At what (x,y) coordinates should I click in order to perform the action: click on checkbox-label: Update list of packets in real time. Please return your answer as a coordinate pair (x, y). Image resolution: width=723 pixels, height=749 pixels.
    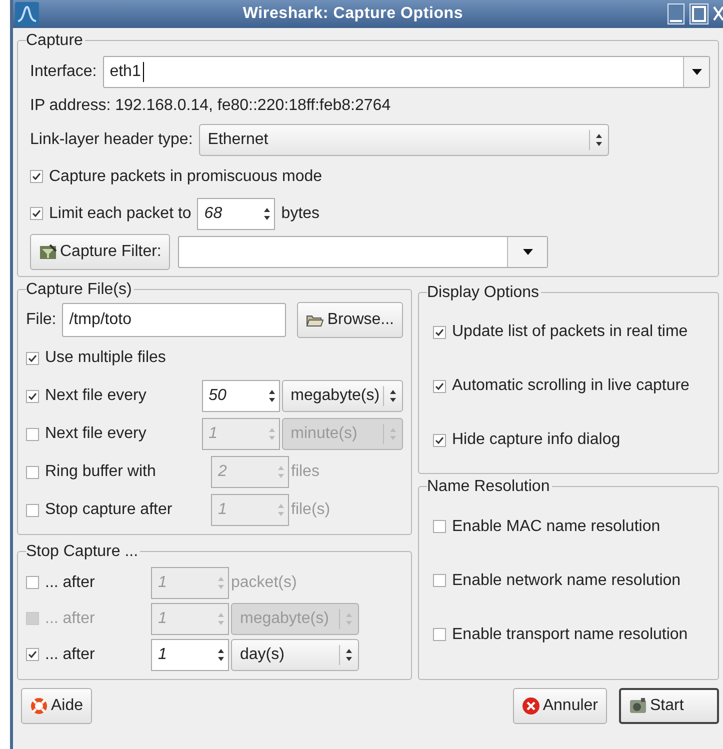
    Looking at the image, I should click on (570, 332).